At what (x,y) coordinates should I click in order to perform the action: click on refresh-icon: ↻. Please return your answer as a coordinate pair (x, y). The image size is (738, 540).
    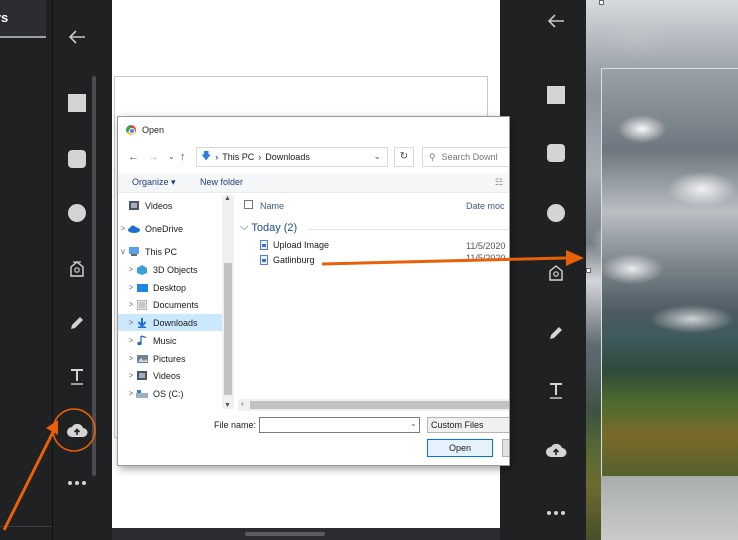
    Looking at the image, I should click on (404, 157).